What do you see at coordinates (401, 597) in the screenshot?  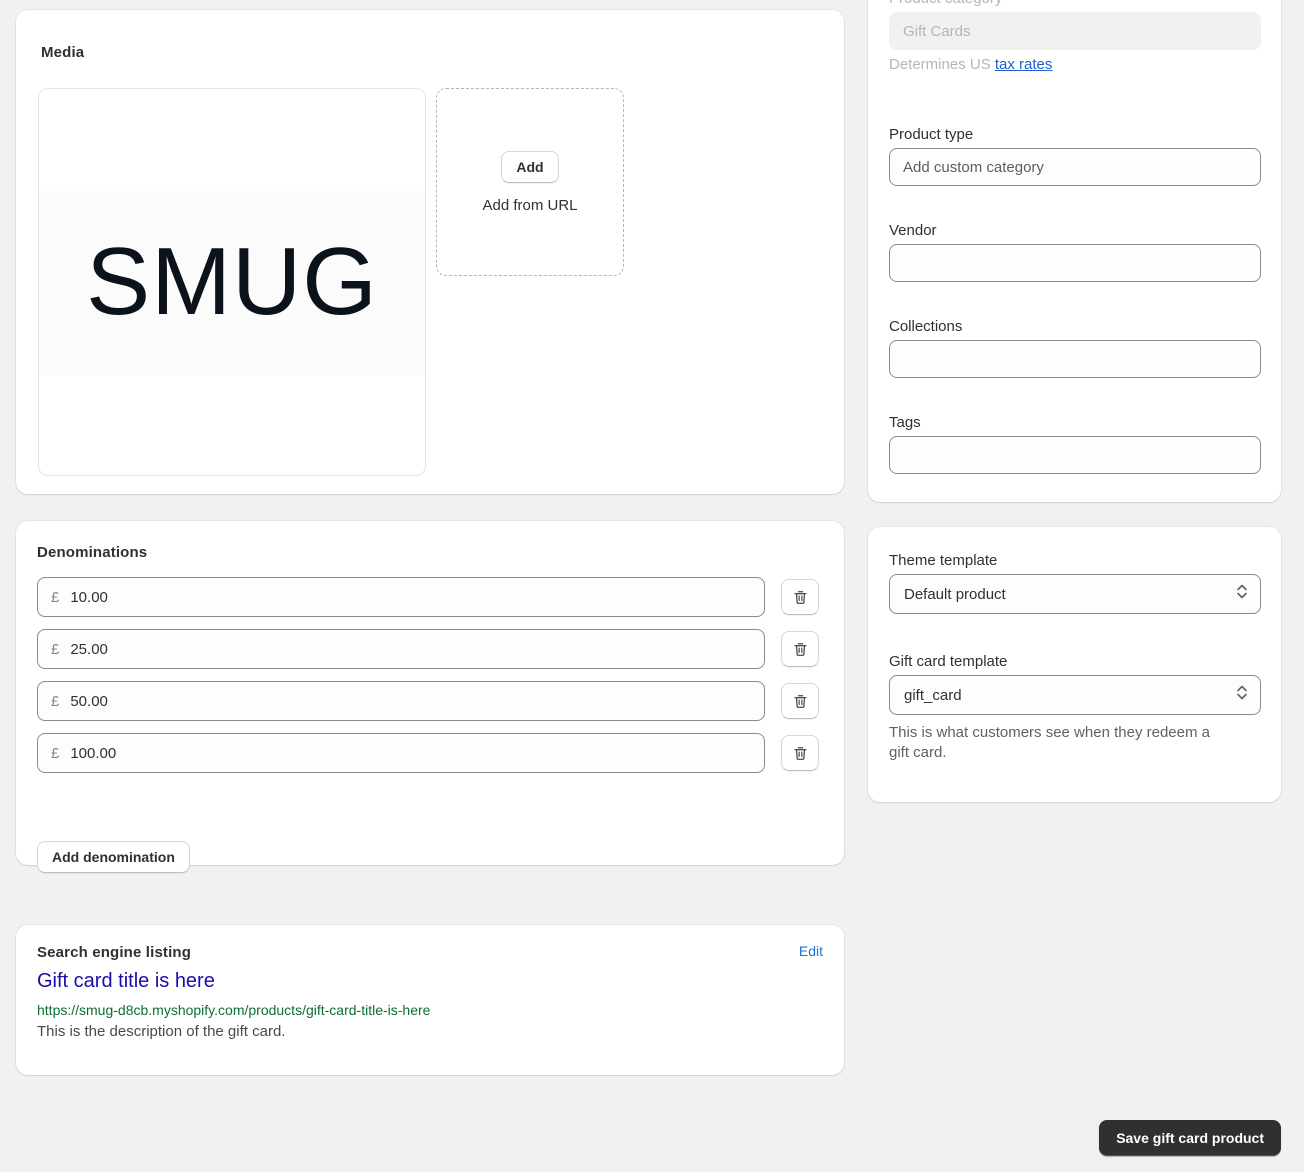 I see `denomination-input: £10.00` at bounding box center [401, 597].